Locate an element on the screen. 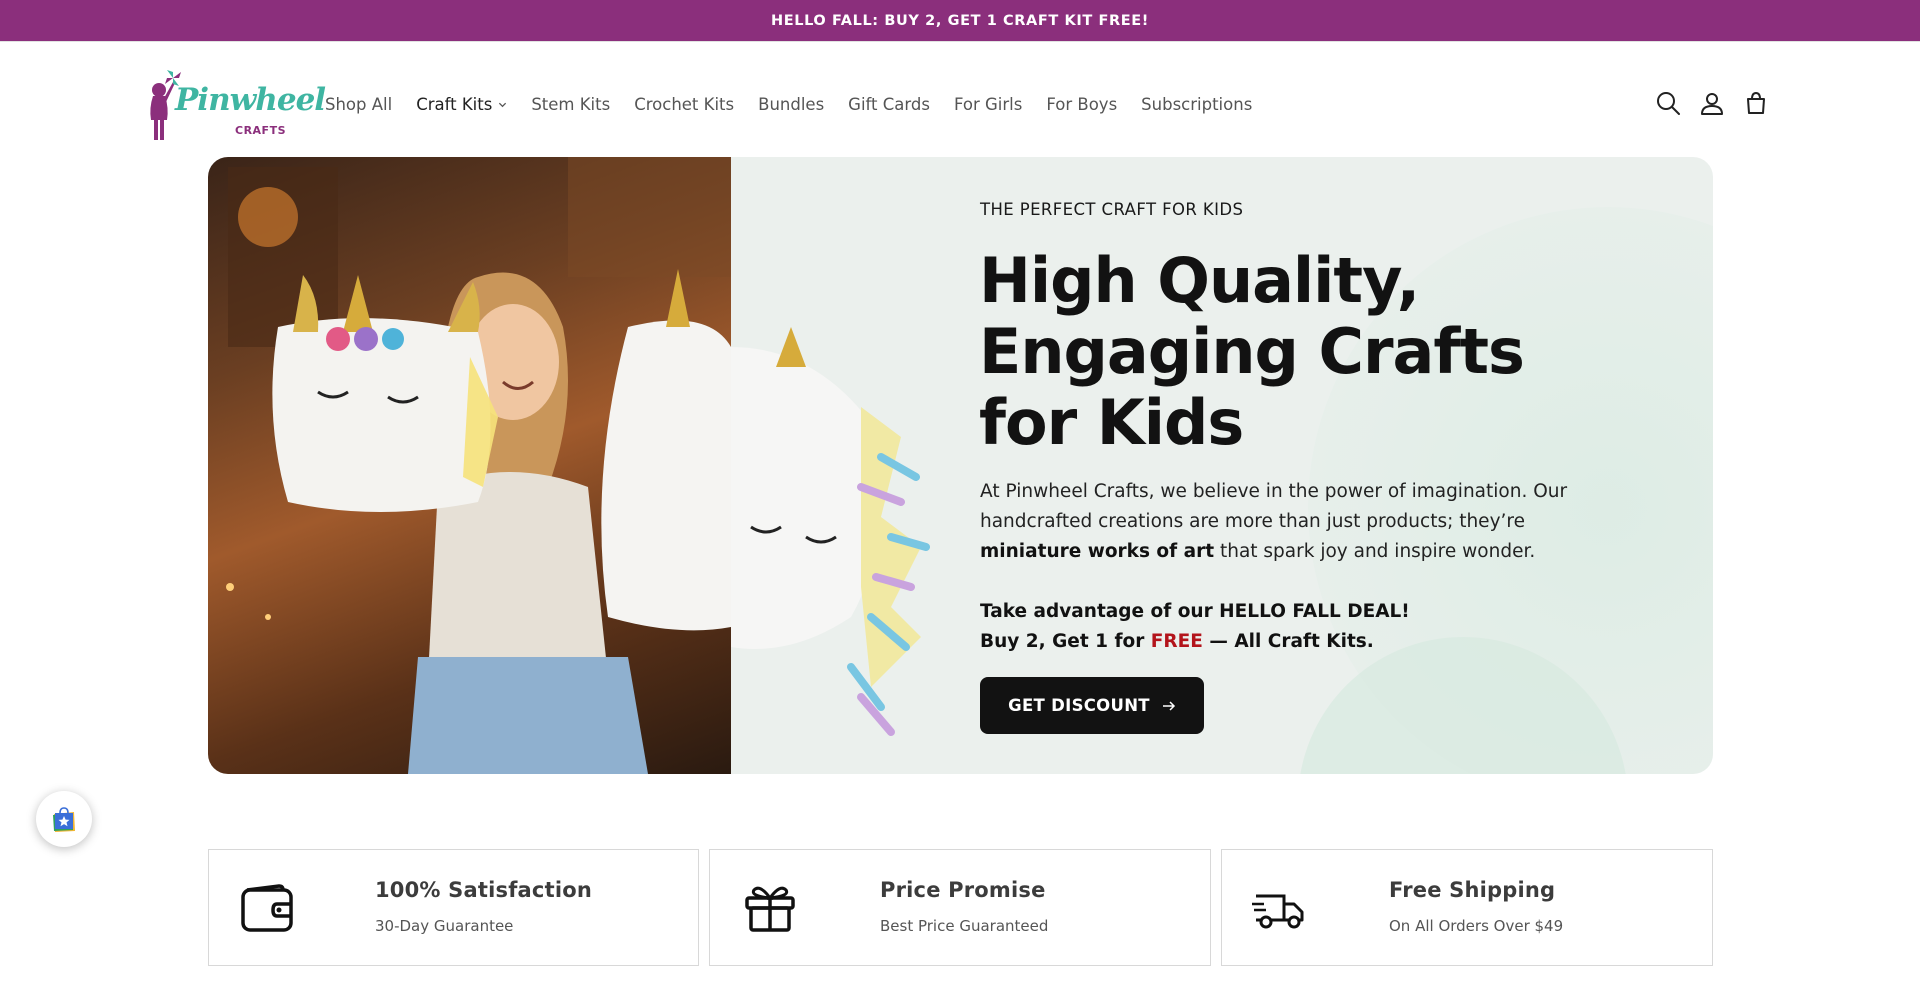 The width and height of the screenshot is (1920, 993). nav-label: For Girls is located at coordinates (988, 104).